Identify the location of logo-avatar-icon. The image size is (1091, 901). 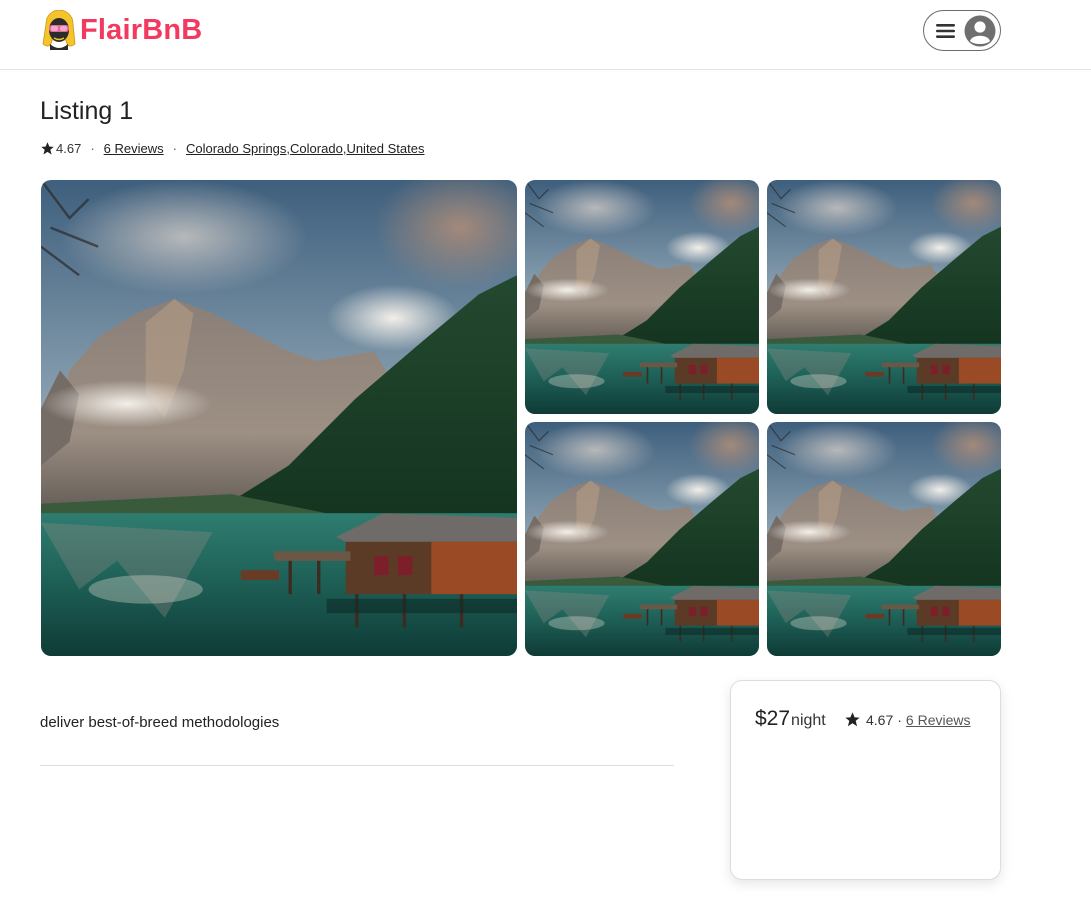
(59, 30).